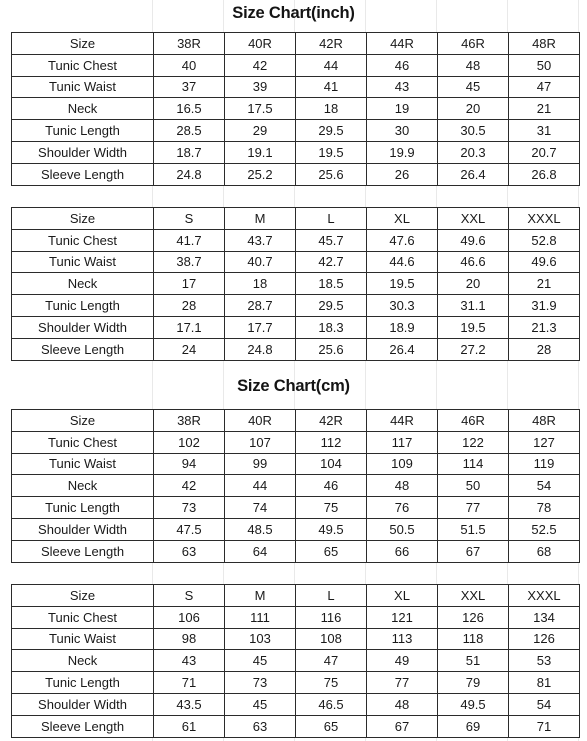 Image resolution: width=587 pixels, height=741 pixels. What do you see at coordinates (82, 529) in the screenshot?
I see `measurement-label-cell: Shoulder Width` at bounding box center [82, 529].